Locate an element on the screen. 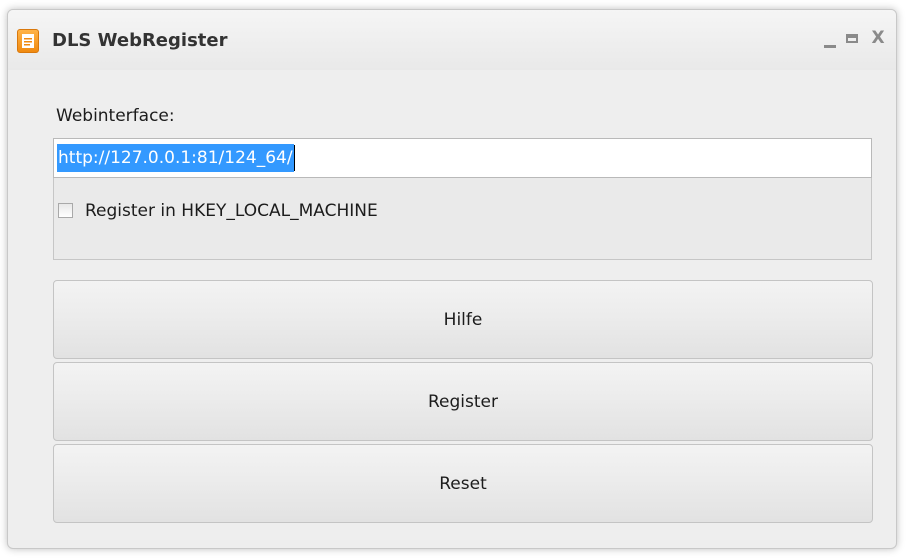 The width and height of the screenshot is (907, 559). maximize-button is located at coordinates (853, 38).